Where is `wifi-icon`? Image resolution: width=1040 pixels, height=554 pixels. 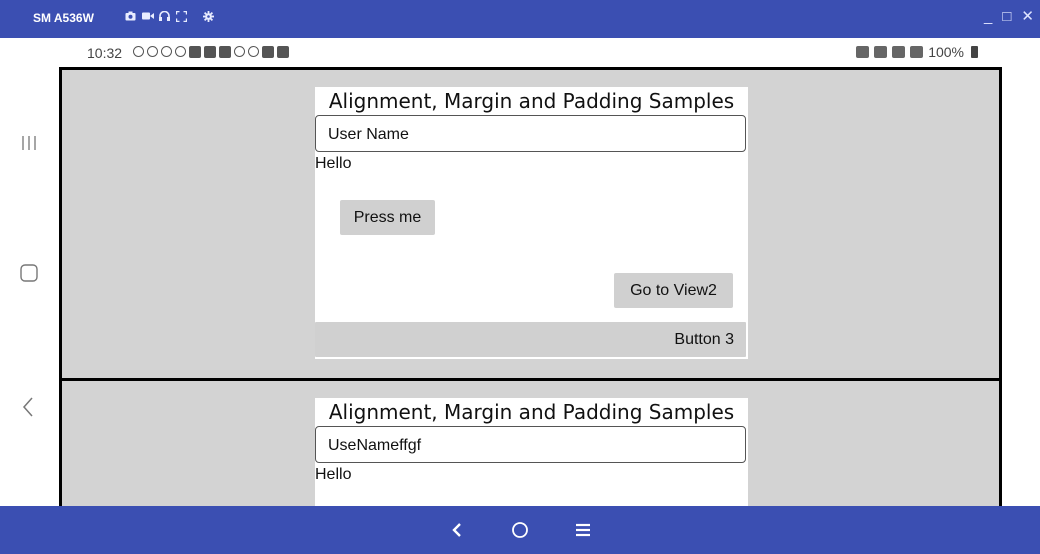 wifi-icon is located at coordinates (899, 52).